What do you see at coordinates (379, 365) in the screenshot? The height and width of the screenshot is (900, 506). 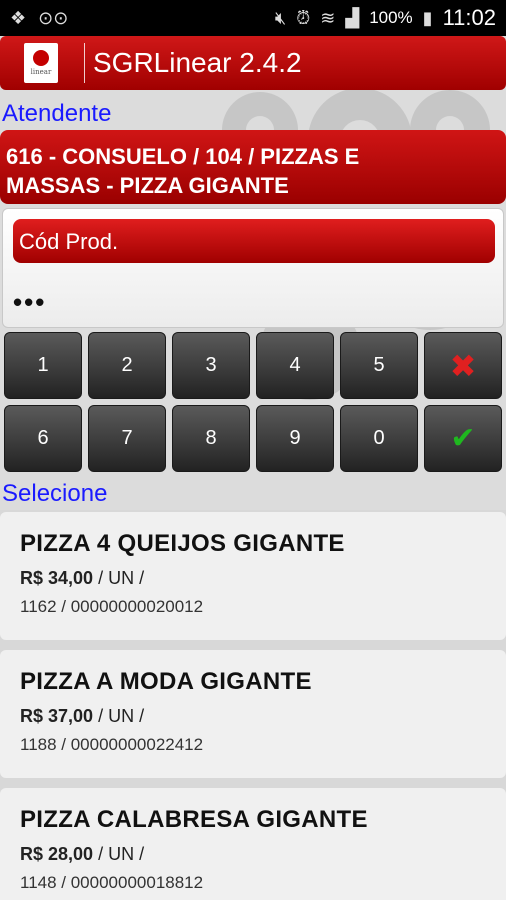 I see `key-5: 5` at bounding box center [379, 365].